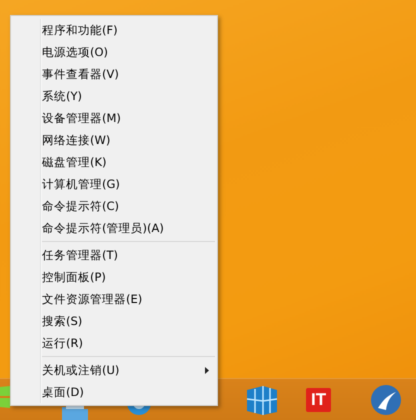  I want to click on menu-item: 设备管理器(M), so click(114, 118).